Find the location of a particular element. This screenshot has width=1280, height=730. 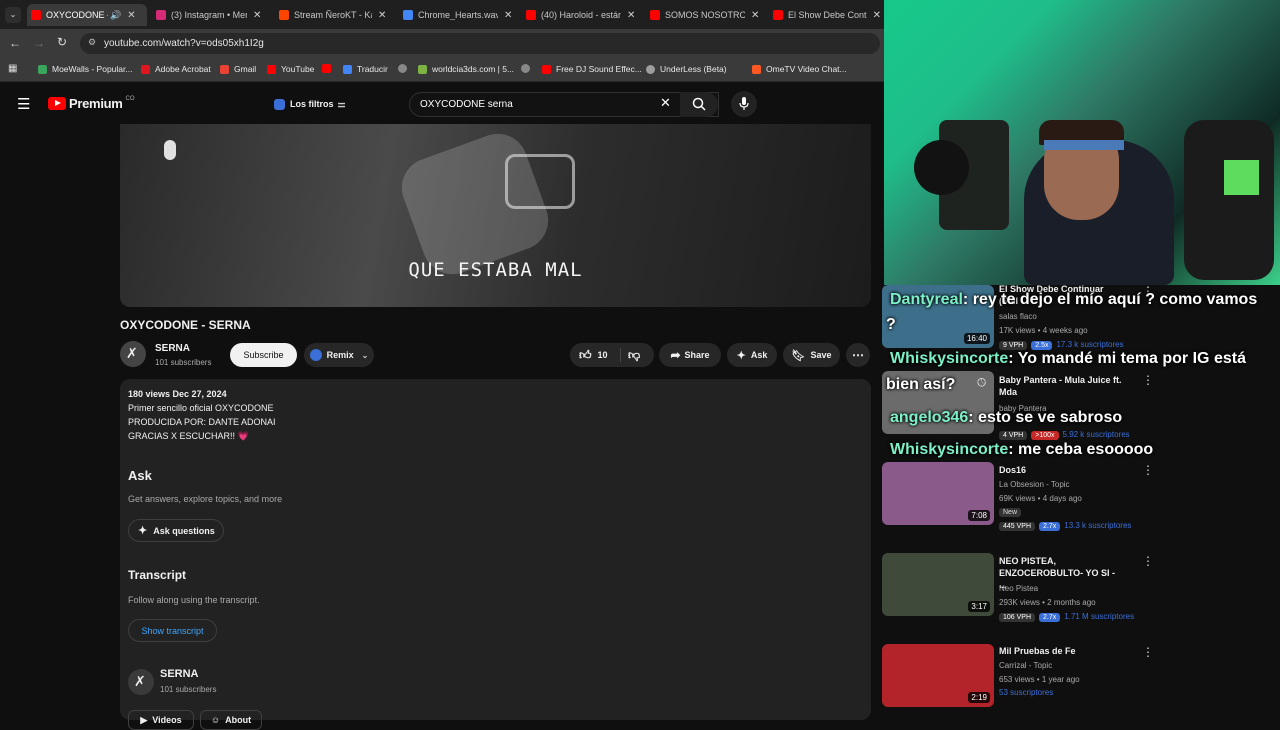

video-thumbnail: 3:17 is located at coordinates (938, 584).